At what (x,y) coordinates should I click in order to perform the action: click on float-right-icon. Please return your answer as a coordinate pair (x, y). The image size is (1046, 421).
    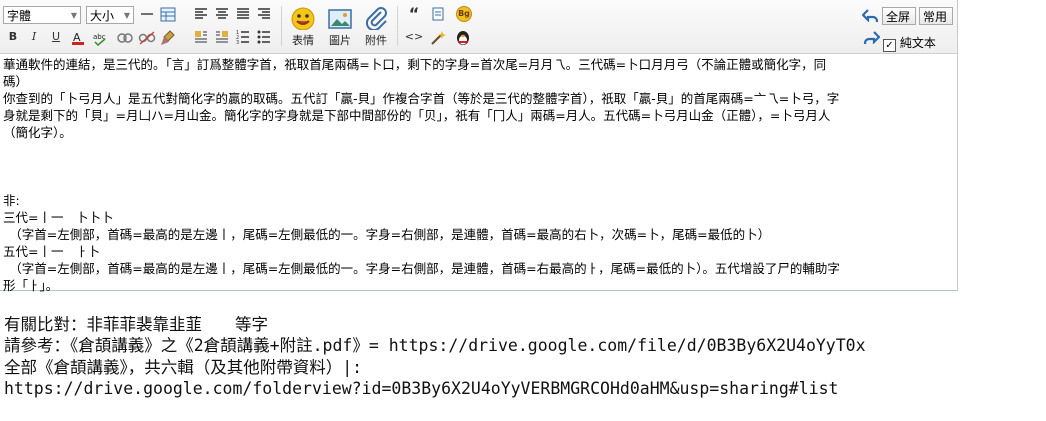
    Looking at the image, I should click on (222, 37).